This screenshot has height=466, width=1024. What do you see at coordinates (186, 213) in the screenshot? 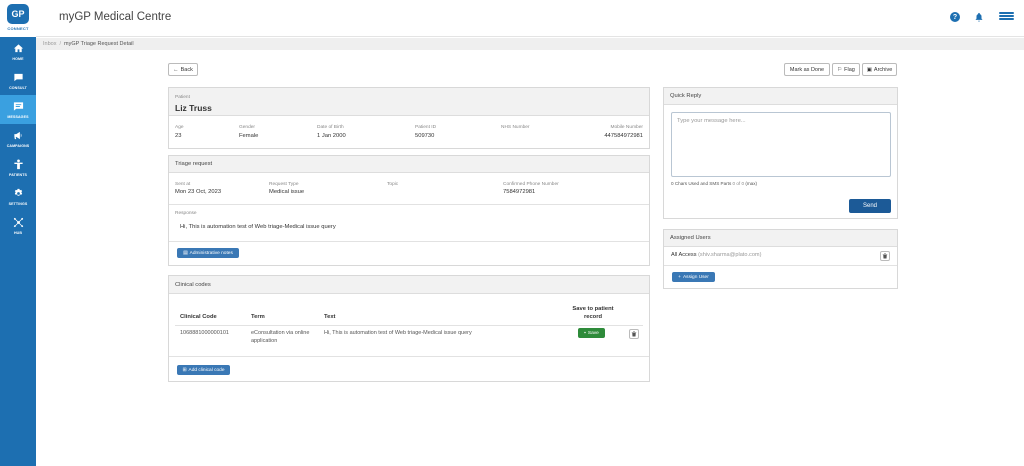
I see `response-label: Response` at bounding box center [186, 213].